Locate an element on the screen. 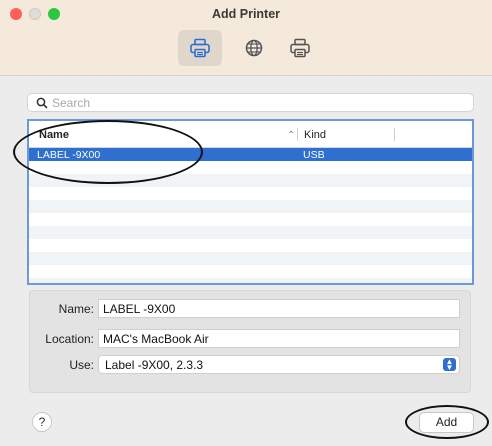 Image resolution: width=492 pixels, height=446 pixels. column-header-kind: Kind is located at coordinates (315, 135).